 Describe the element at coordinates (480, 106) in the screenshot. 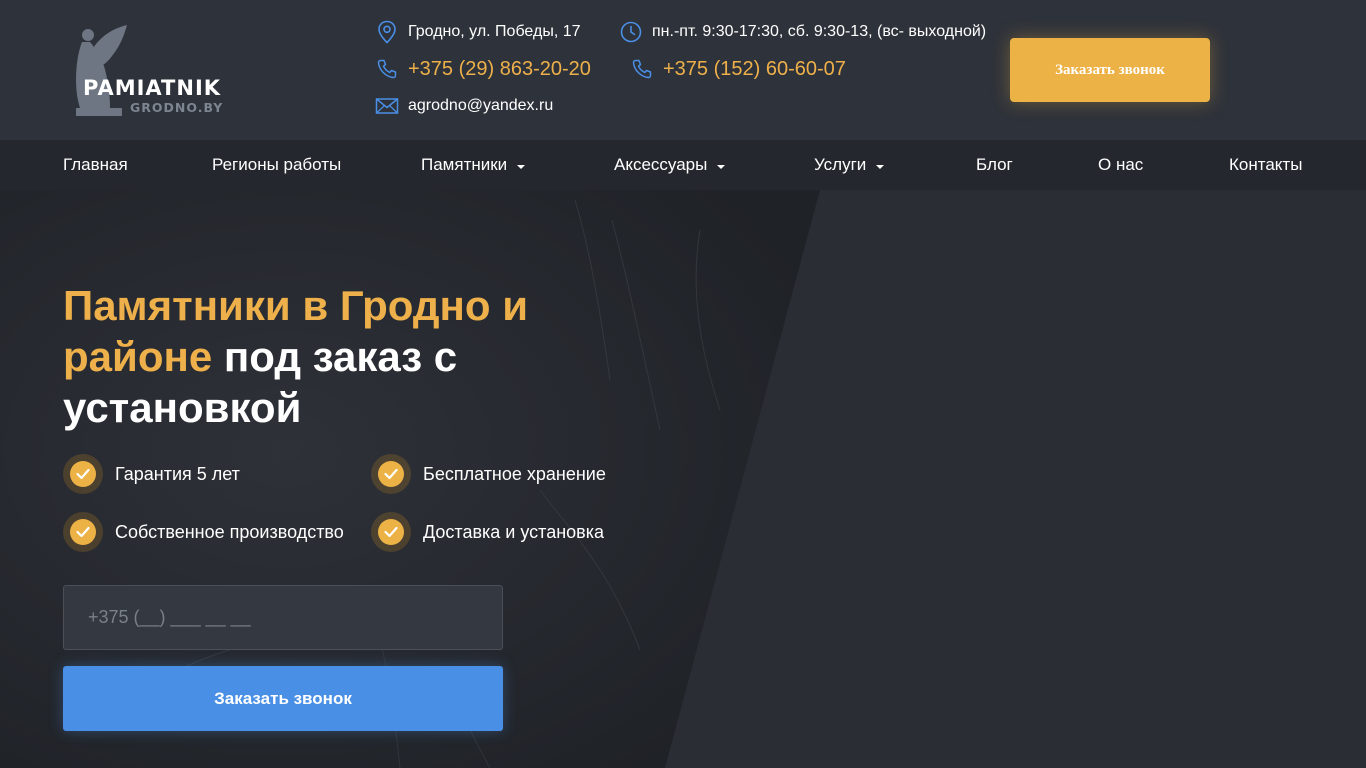

I see `email-link: agrodno@yandex.ru` at that location.